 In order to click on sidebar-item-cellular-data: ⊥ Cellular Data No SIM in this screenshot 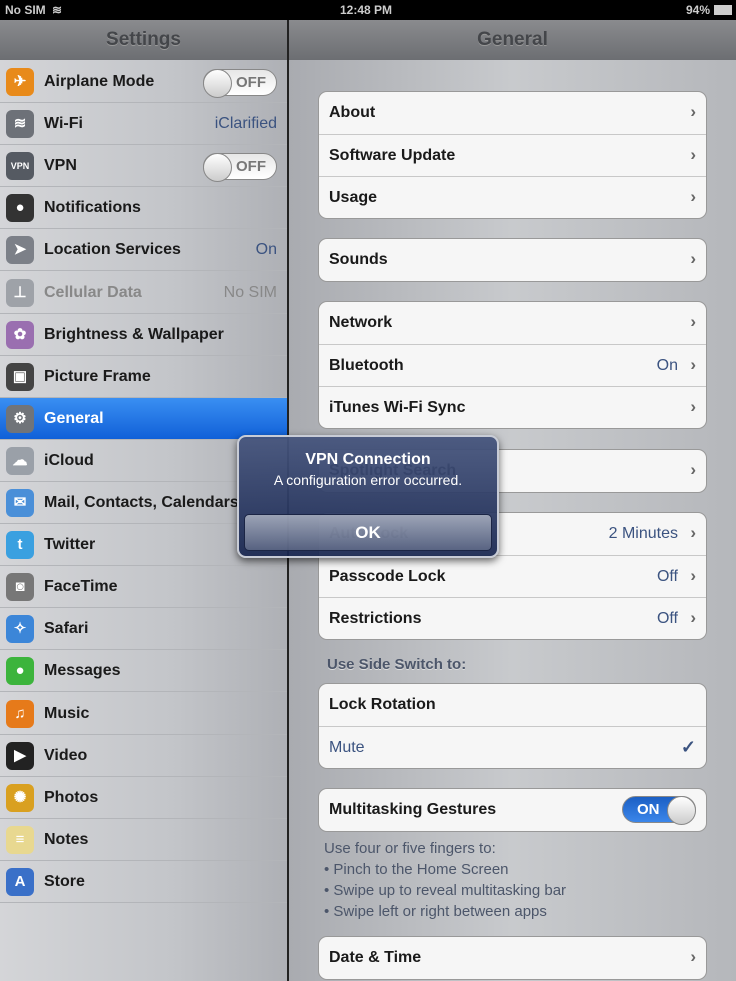, I will do `click(143, 293)`.